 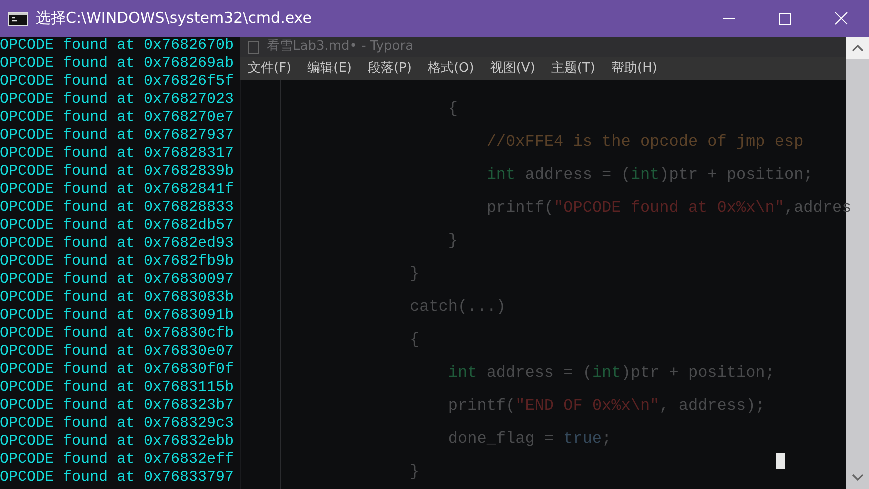 What do you see at coordinates (117, 352) in the screenshot?
I see `console-line: OPCODE found at 0x76830e07` at bounding box center [117, 352].